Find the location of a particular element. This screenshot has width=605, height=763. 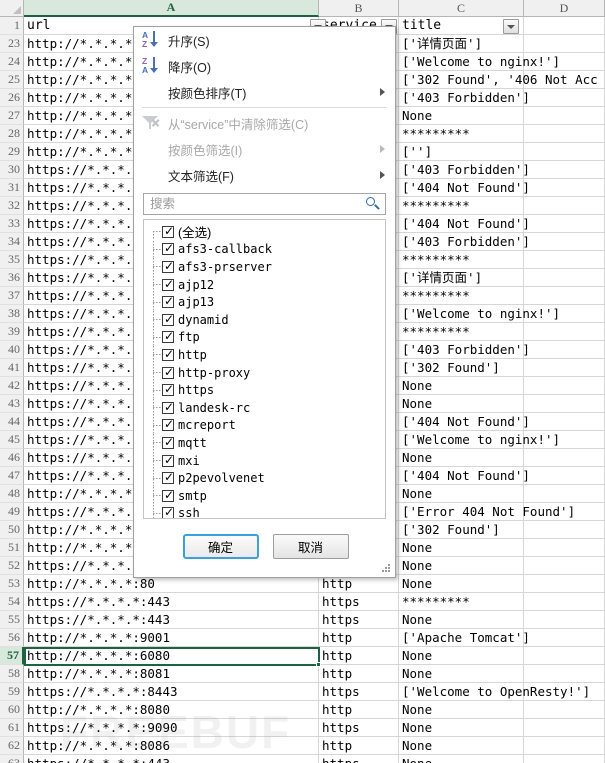

row-header-23: 23 is located at coordinates (12, 44).